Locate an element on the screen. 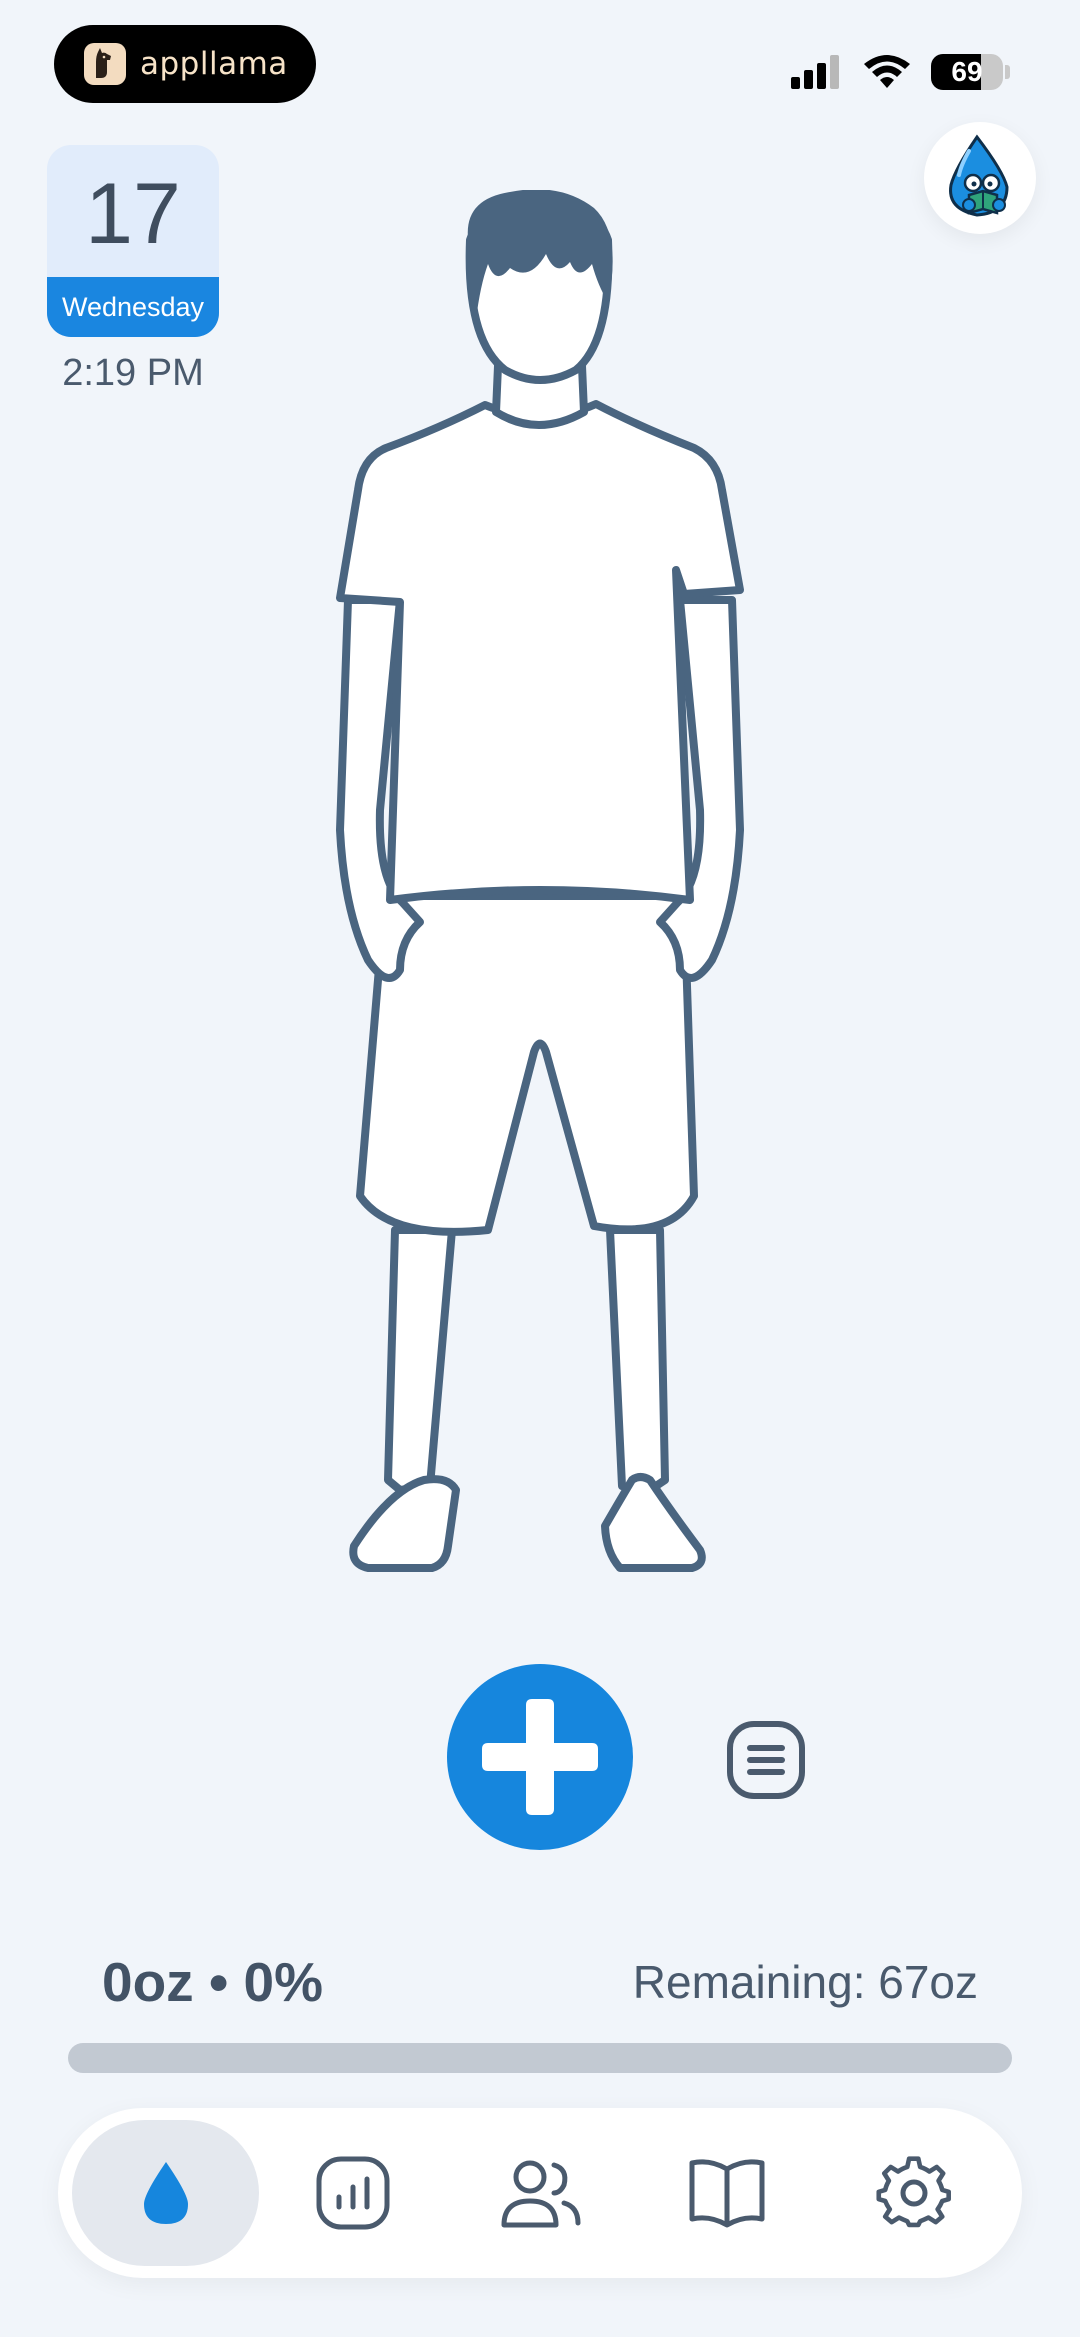 The image size is (1080, 2337). intake-label: 0oz • 0% is located at coordinates (212, 1982).